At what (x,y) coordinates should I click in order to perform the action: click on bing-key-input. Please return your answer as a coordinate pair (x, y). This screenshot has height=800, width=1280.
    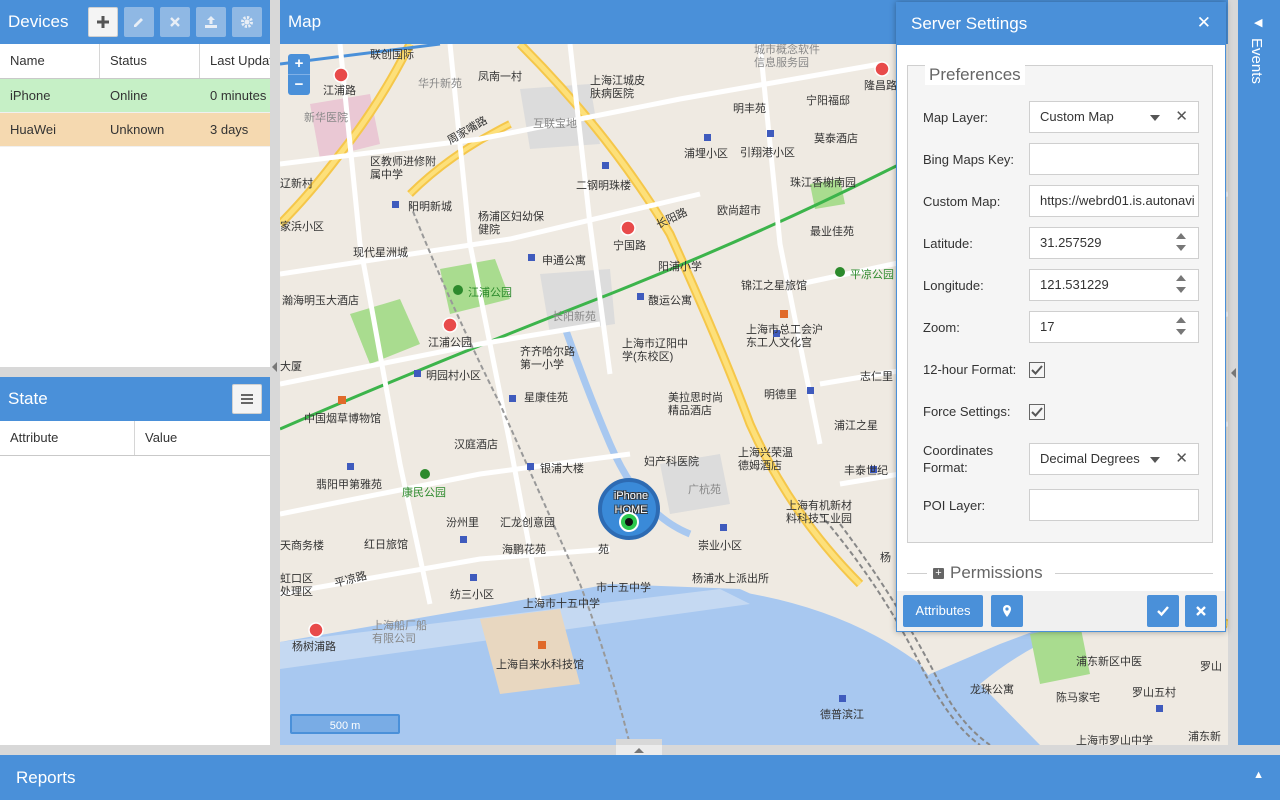
    Looking at the image, I should click on (1114, 159).